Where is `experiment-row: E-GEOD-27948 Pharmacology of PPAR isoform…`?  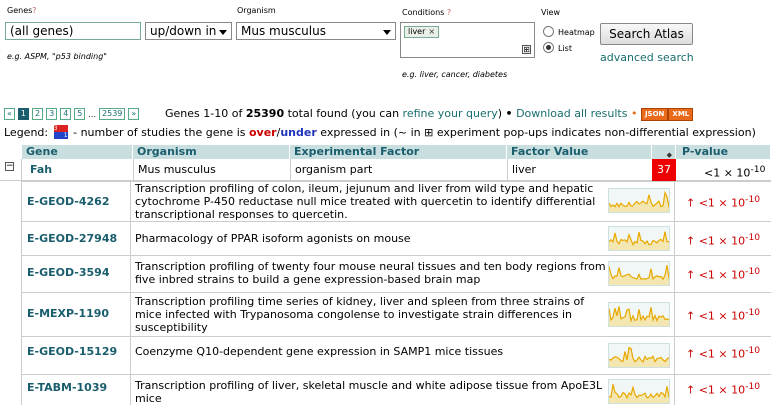
experiment-row: E-GEOD-27948 Pharmacology of PPAR isoform… is located at coordinates (396, 238).